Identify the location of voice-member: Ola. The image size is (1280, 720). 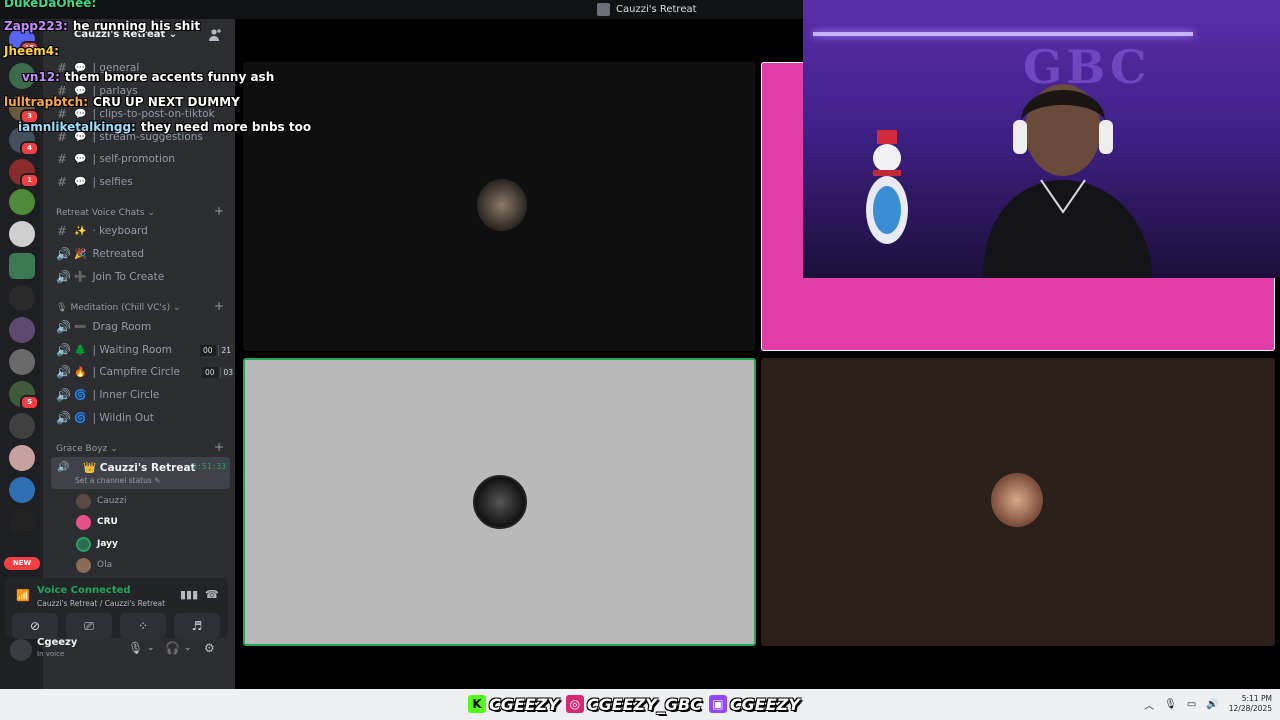
(94, 565).